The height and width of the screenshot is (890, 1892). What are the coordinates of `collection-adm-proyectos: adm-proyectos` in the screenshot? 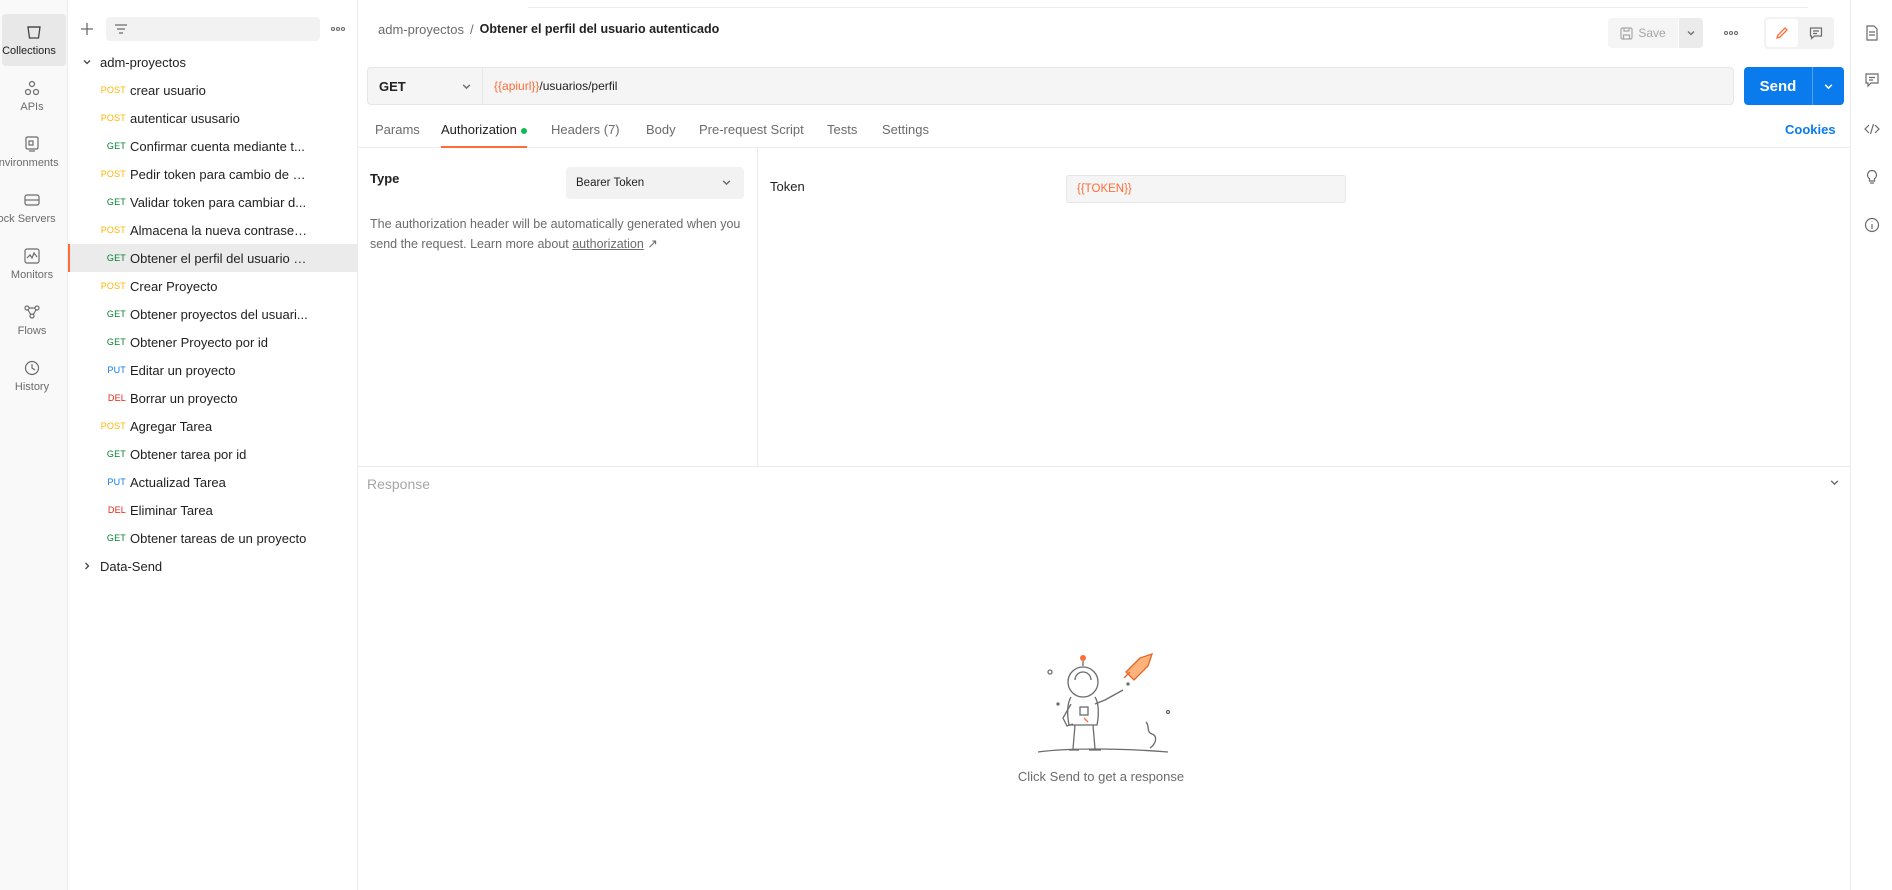 It's located at (213, 62).